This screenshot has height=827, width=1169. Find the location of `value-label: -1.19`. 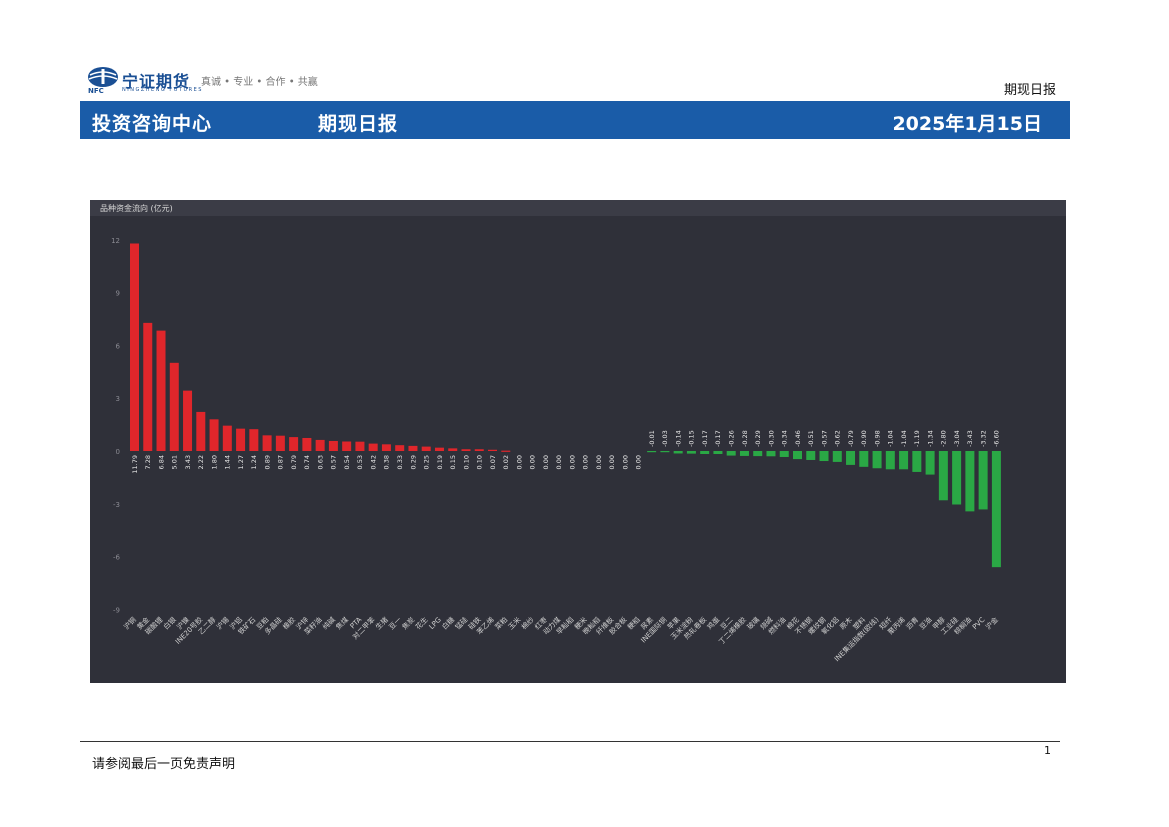

value-label: -1.19 is located at coordinates (917, 438).